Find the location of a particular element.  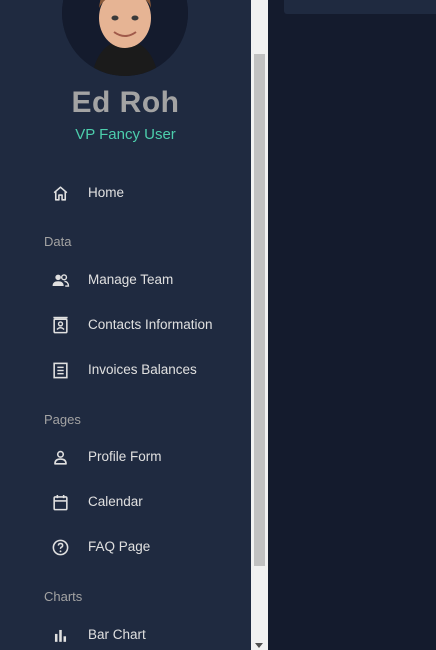

section-title-pages: Pages is located at coordinates (62, 419).